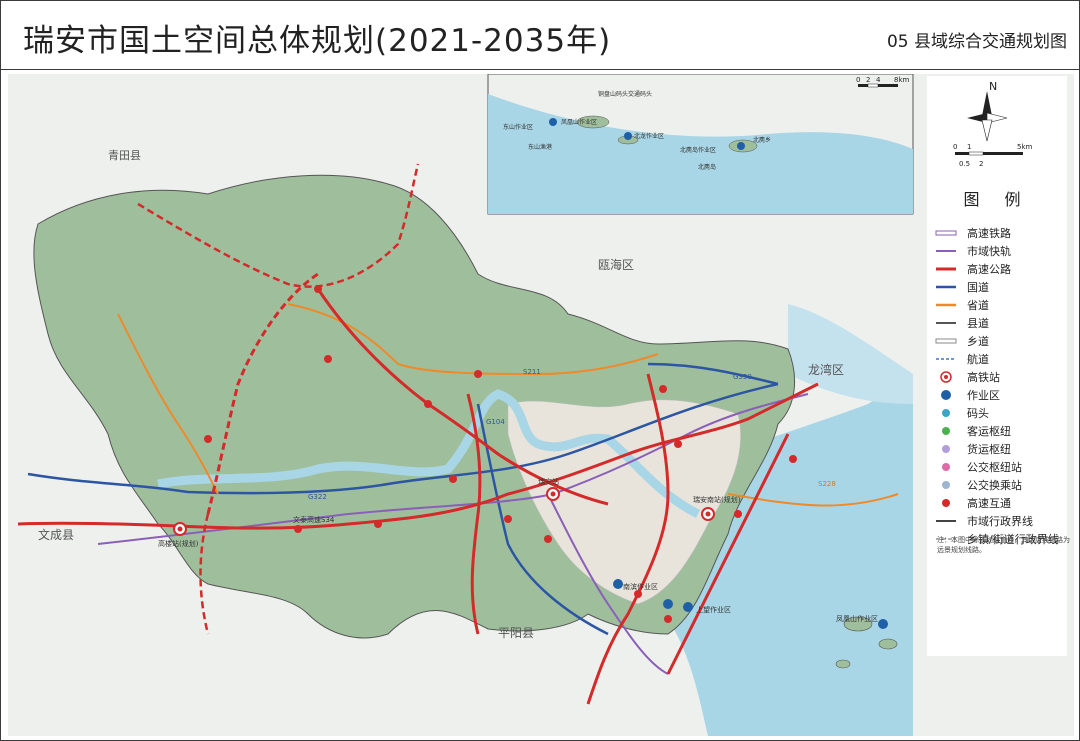 The image size is (1080, 741). Describe the element at coordinates (983, 377) in the screenshot. I see `legend-label: 高铁站` at that location.